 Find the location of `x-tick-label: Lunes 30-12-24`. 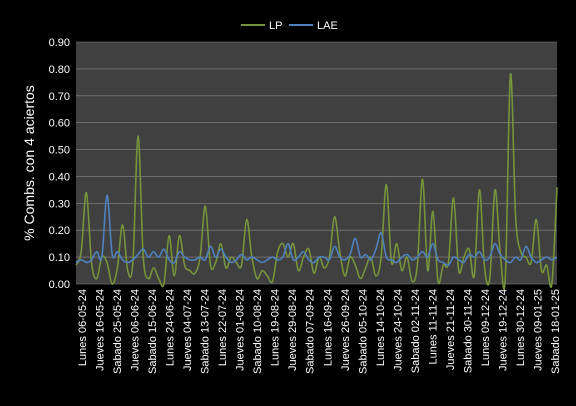

x-tick-label: Lunes 30-12-24 is located at coordinates (521, 327).